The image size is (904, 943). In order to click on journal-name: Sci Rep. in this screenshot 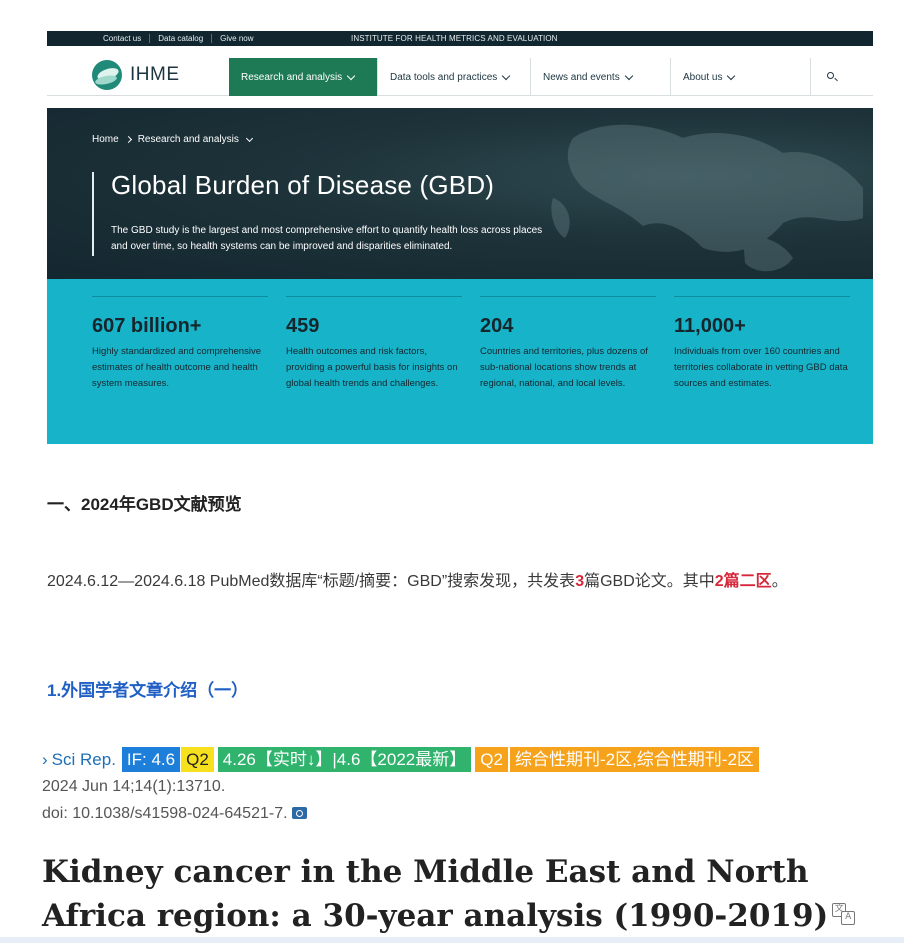, I will do `click(84, 760)`.